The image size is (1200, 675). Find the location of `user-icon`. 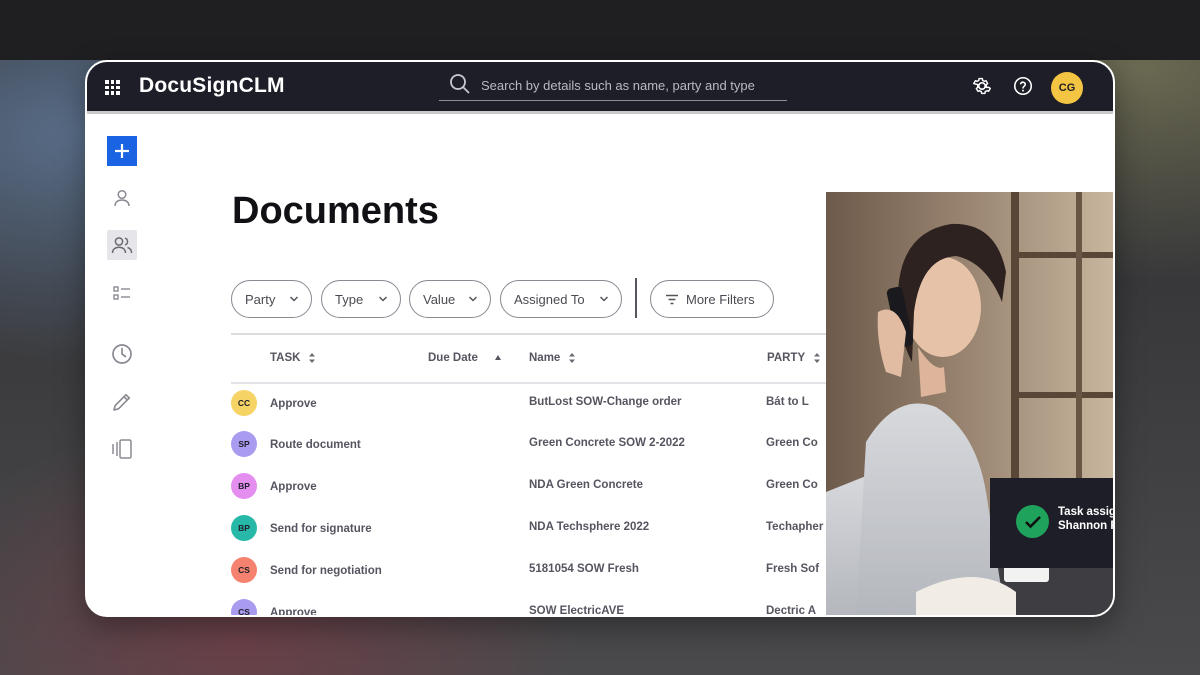

user-icon is located at coordinates (122, 198).